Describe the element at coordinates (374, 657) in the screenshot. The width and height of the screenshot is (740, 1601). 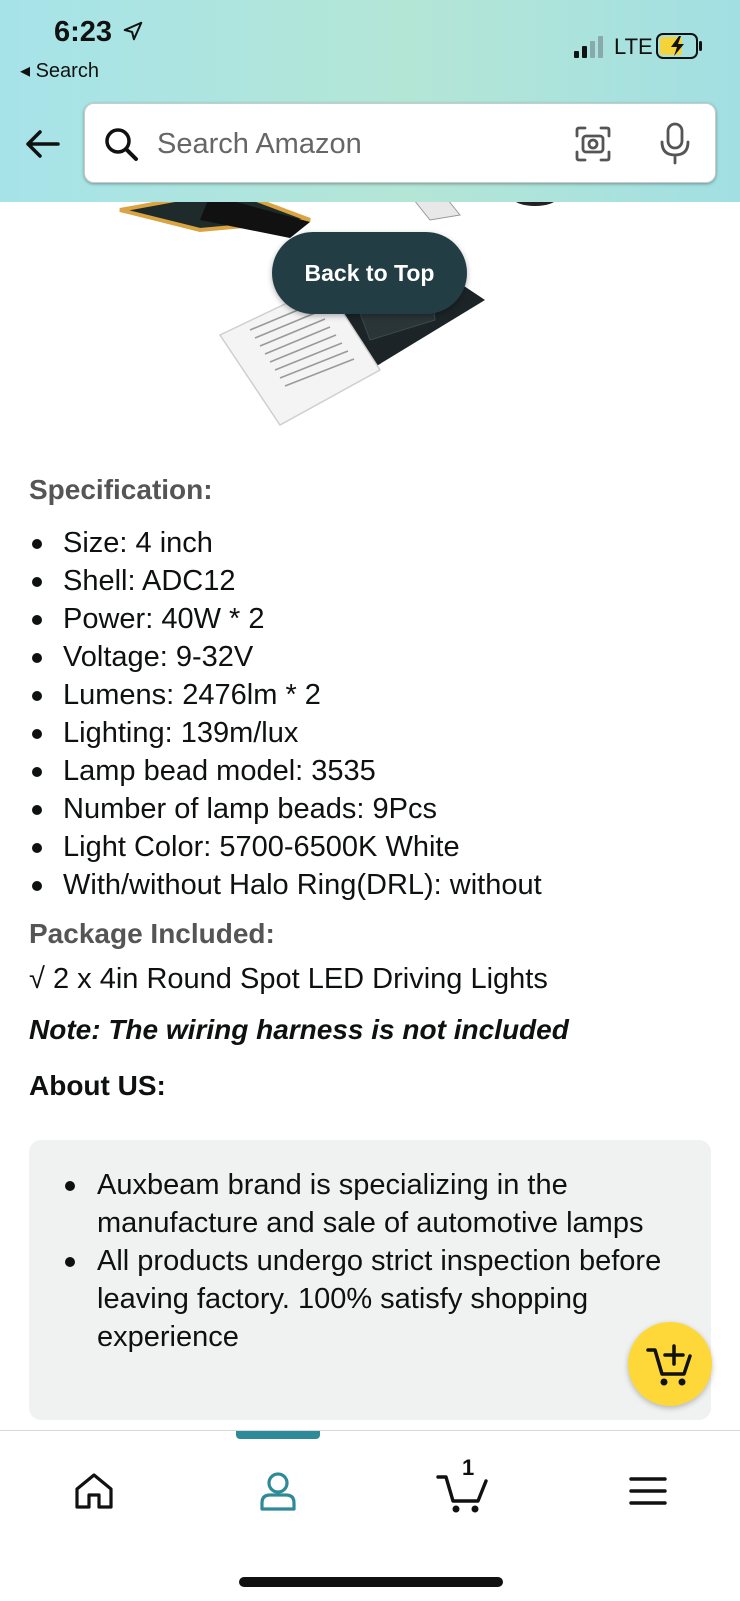
I see `list-item: Voltage: 9-32V` at that location.